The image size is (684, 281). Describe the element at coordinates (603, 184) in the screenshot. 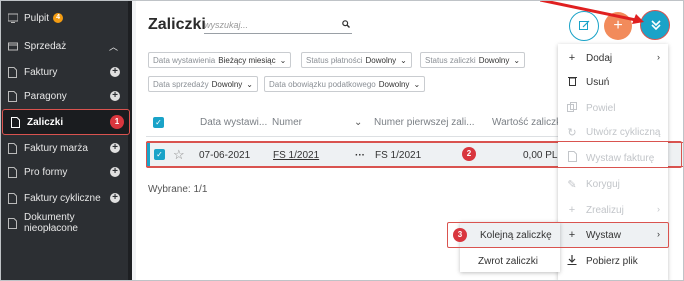

I see `menu-item-label: Koryguj` at that location.